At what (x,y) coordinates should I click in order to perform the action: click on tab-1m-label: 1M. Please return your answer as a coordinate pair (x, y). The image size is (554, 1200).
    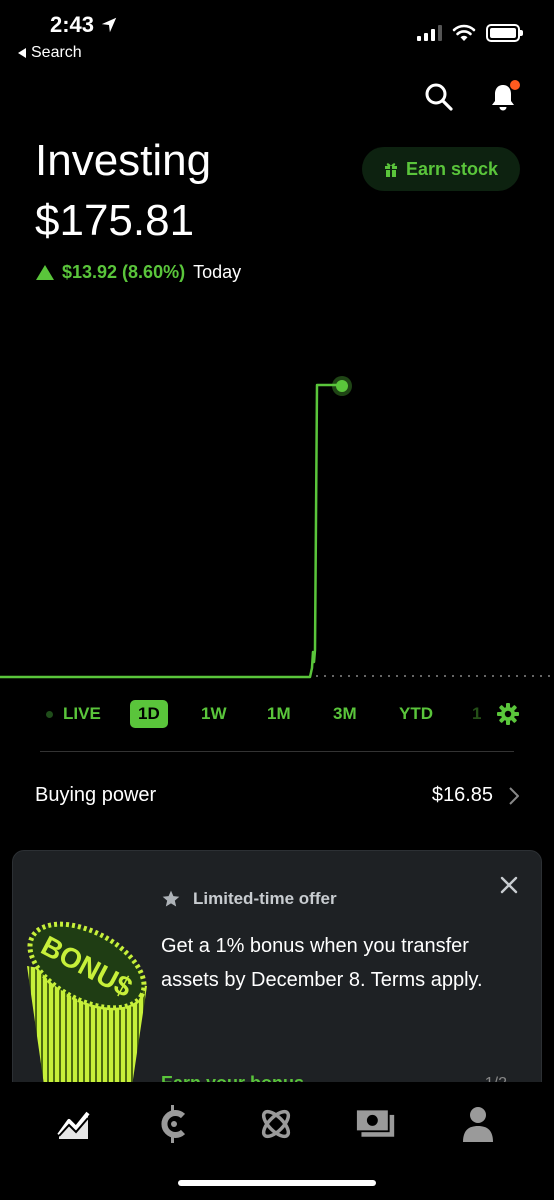
    Looking at the image, I should click on (279, 713).